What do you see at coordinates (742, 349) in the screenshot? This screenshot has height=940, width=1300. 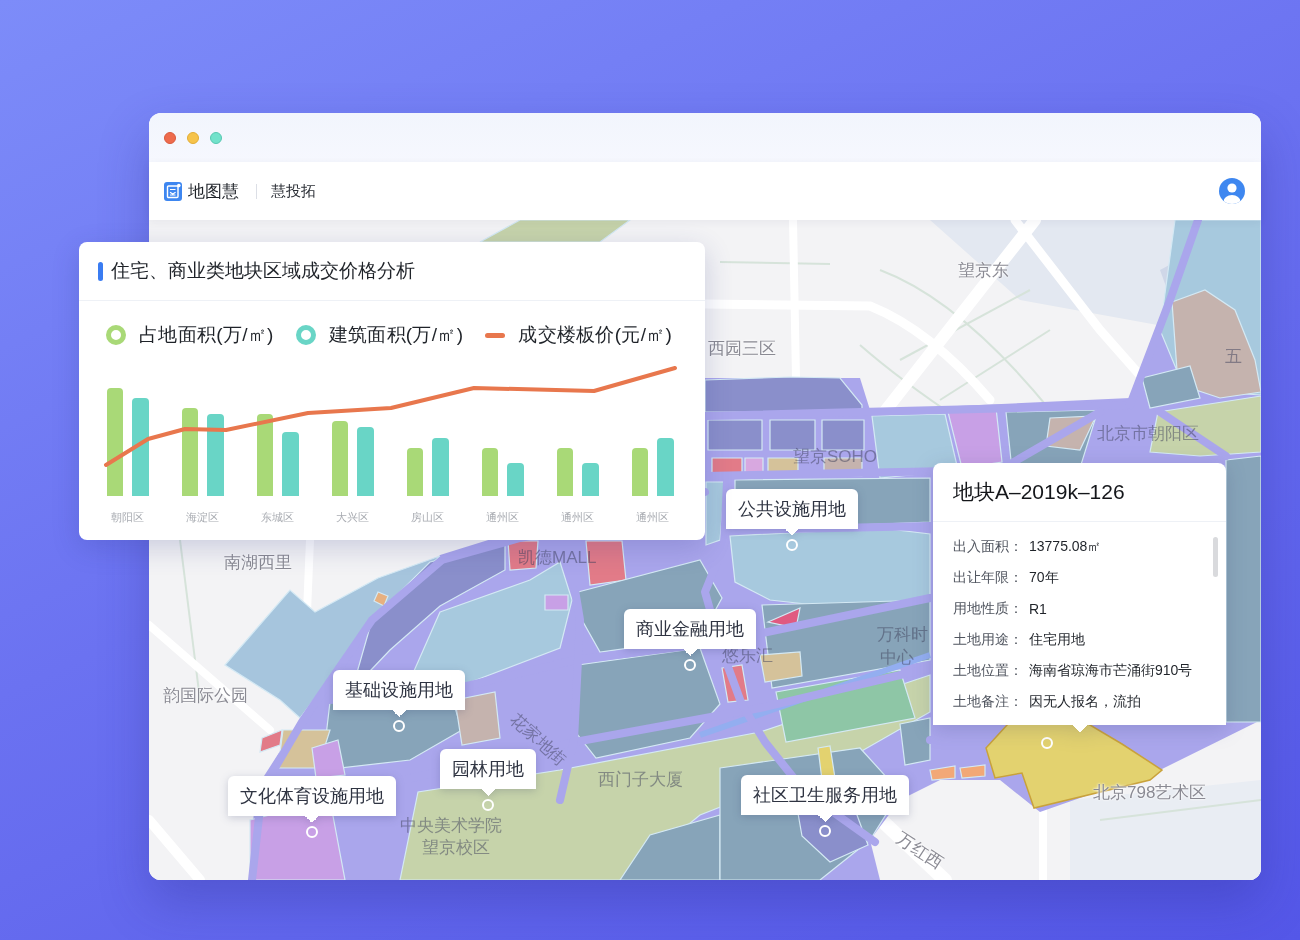 I see `place-label: 西园三区` at bounding box center [742, 349].